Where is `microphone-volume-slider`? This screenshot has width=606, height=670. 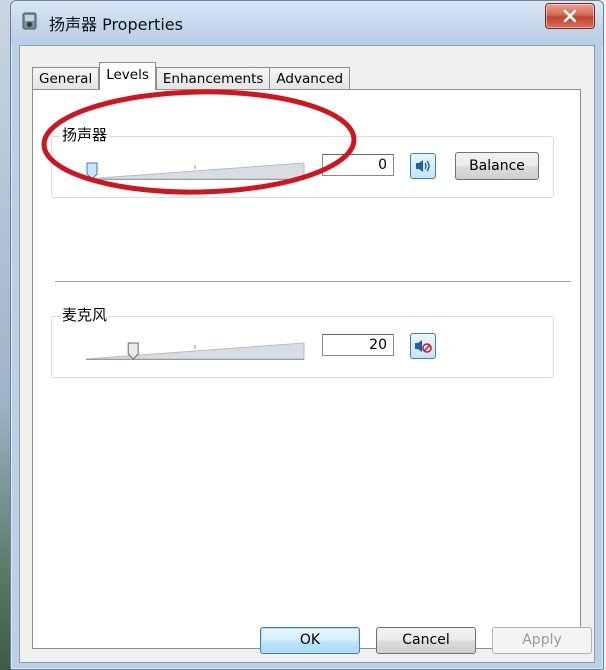 microphone-volume-slider is located at coordinates (196, 350).